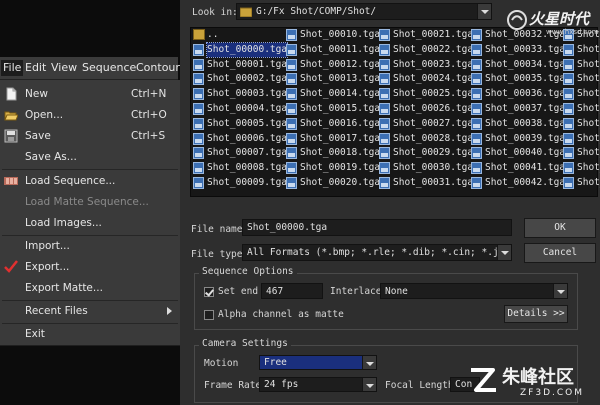 This screenshot has width=600, height=405. What do you see at coordinates (292, 291) in the screenshot?
I see `set-end-input: 467` at bounding box center [292, 291].